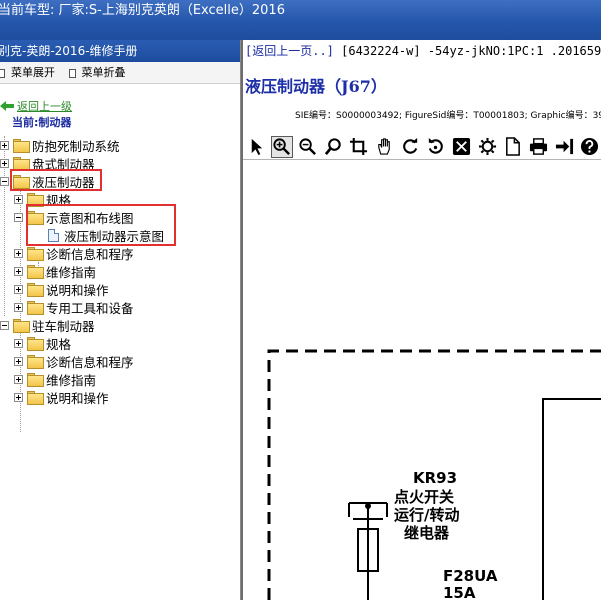 The height and width of the screenshot is (600, 601). I want to click on schematic-block, so click(571, 499).